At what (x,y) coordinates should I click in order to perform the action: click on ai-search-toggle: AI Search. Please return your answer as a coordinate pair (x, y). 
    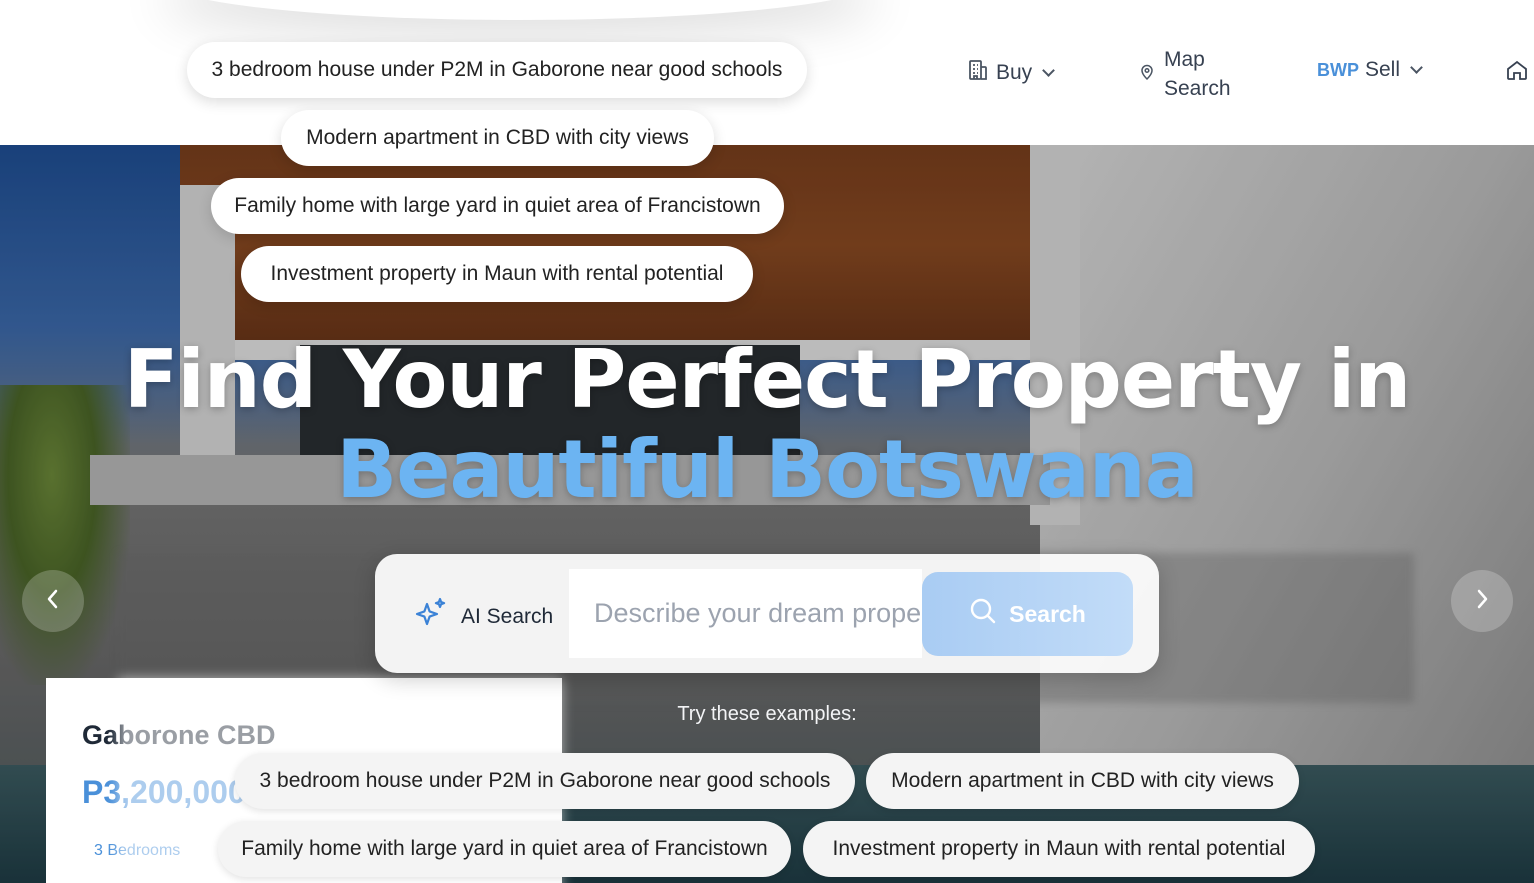
    Looking at the image, I should click on (483, 617).